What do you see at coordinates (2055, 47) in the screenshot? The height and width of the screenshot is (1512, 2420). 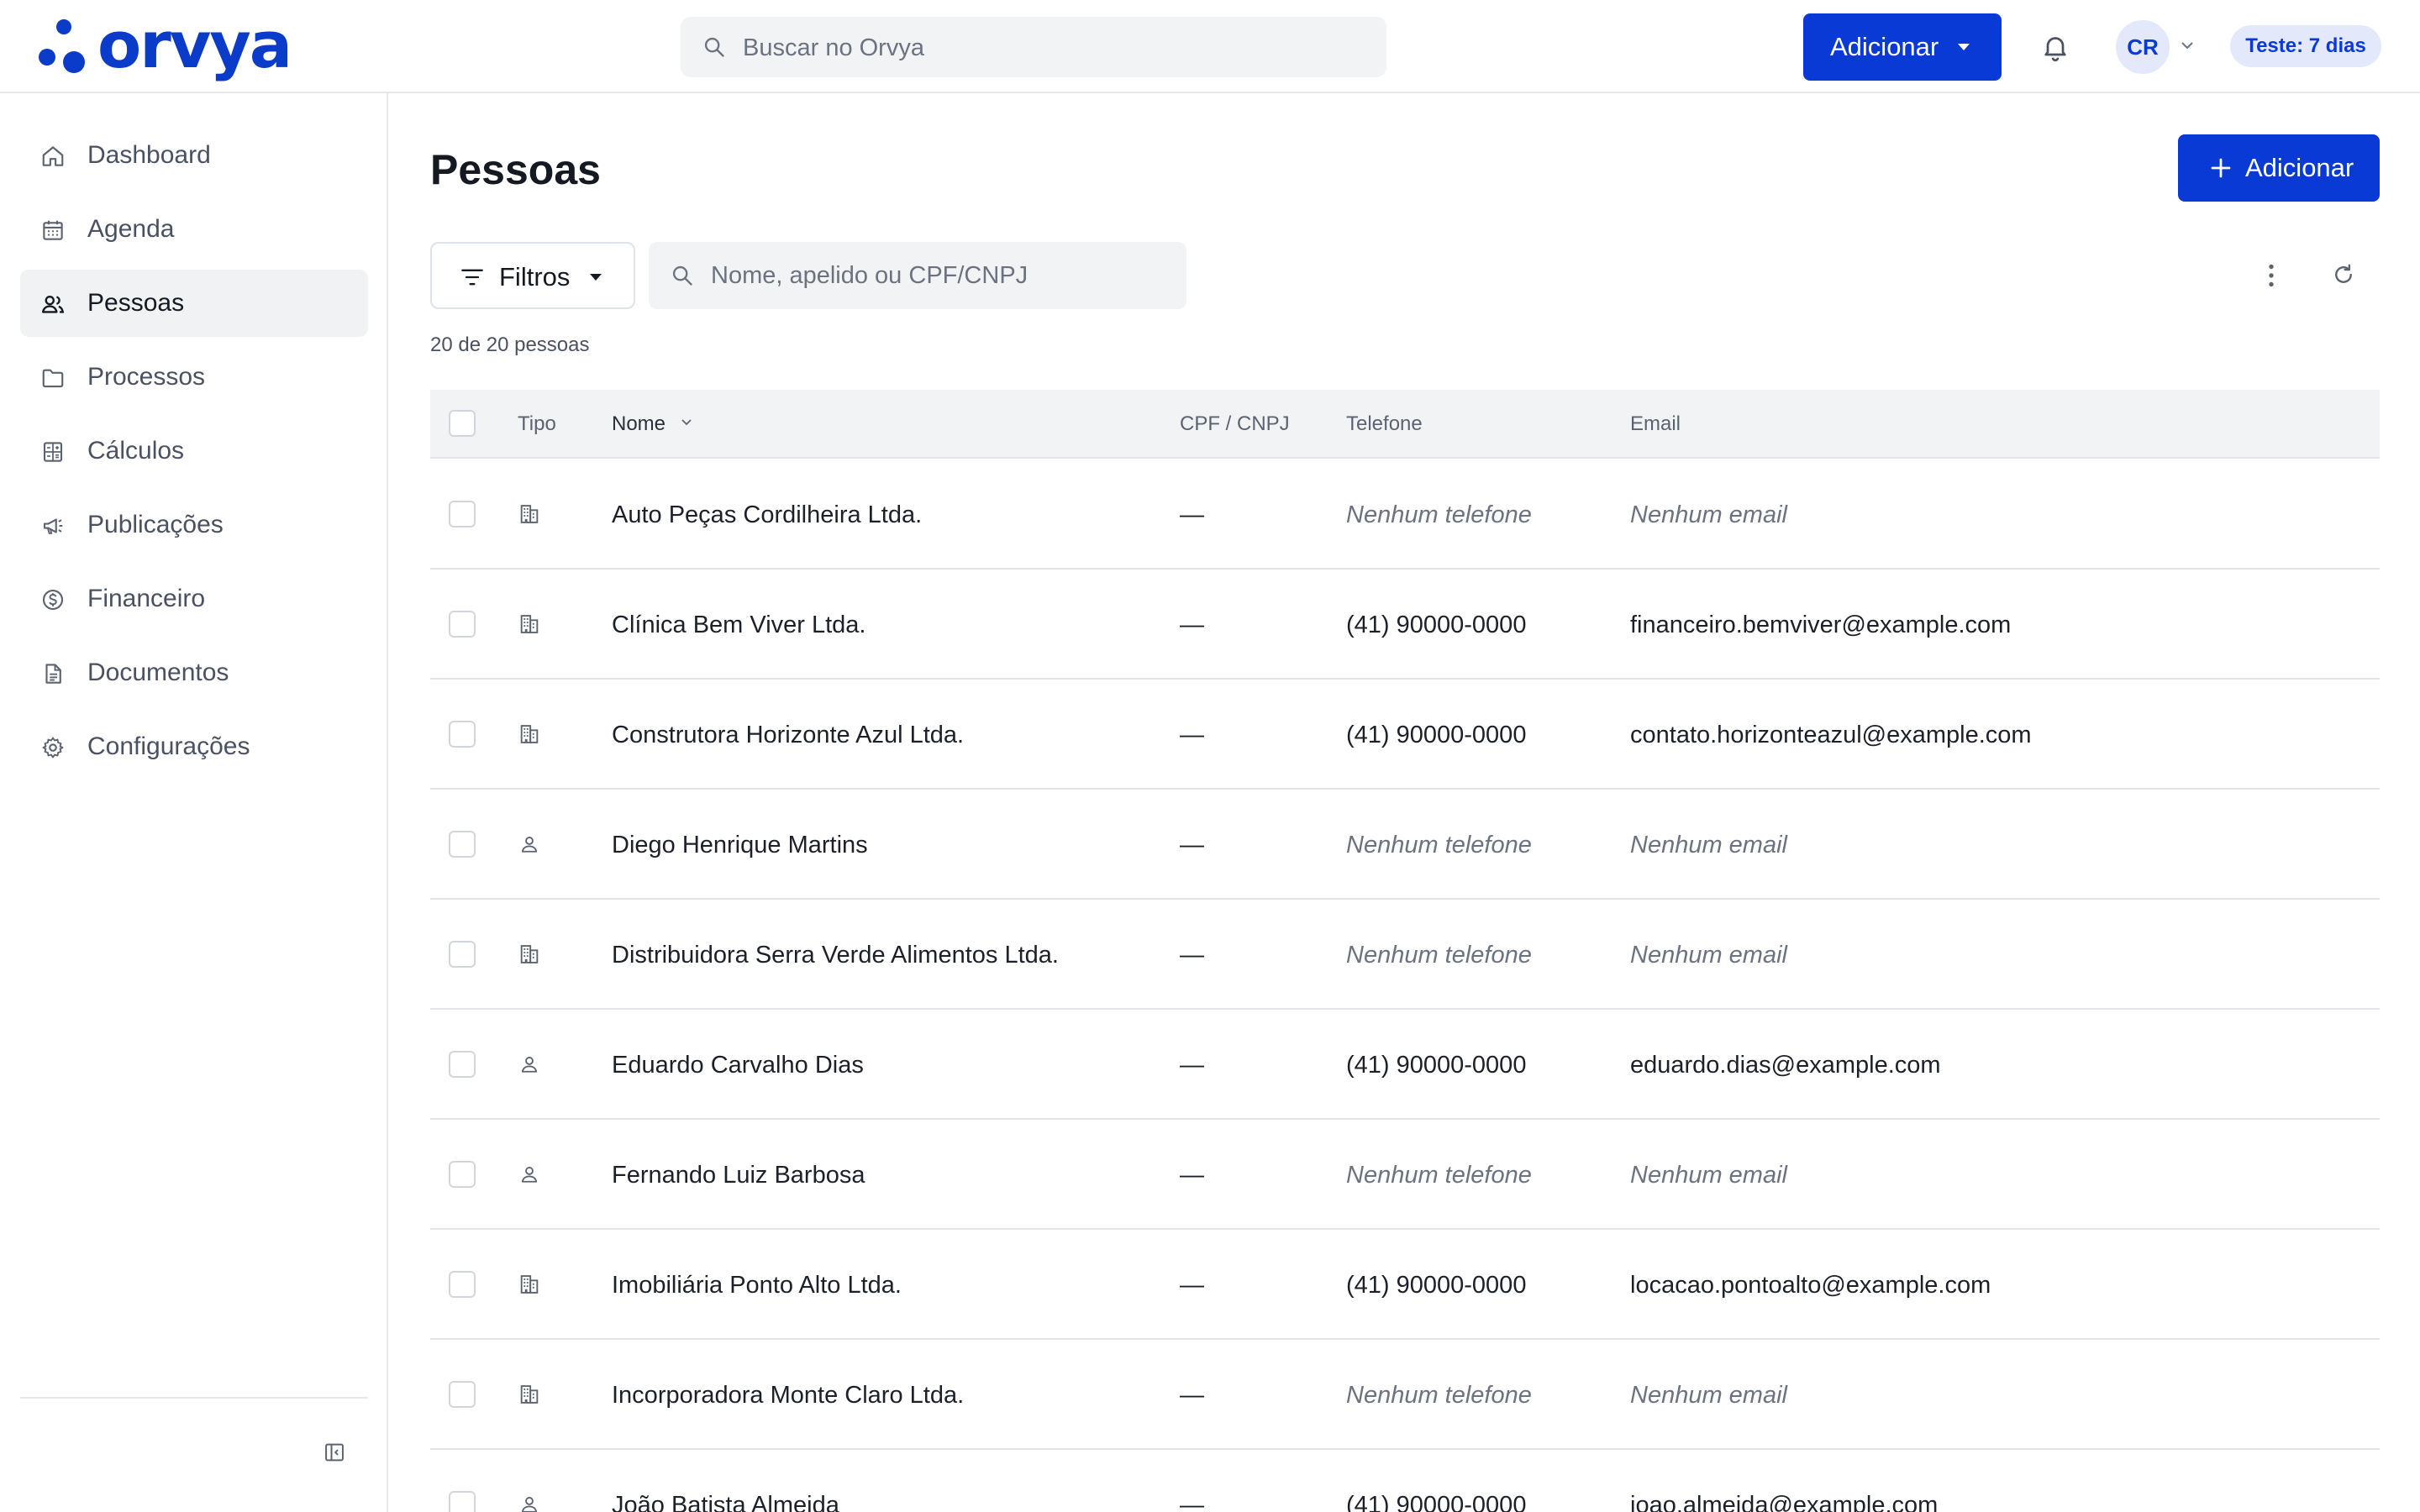 I see `bell-icon` at bounding box center [2055, 47].